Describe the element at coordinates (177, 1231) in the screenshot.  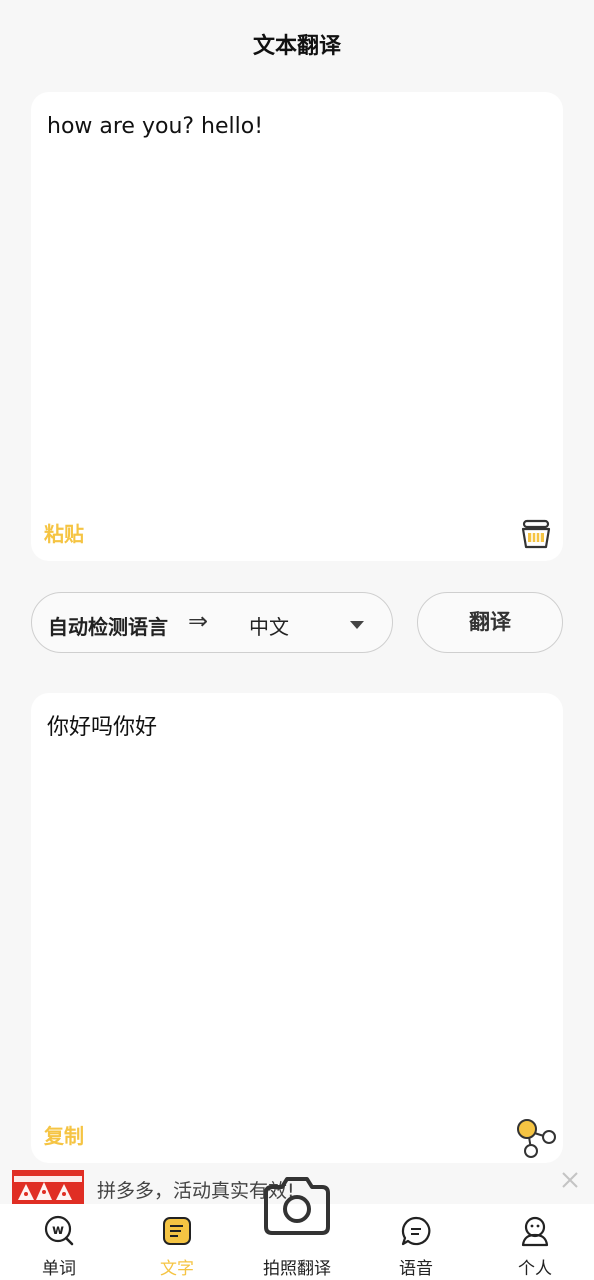
I see `text-doc-icon` at that location.